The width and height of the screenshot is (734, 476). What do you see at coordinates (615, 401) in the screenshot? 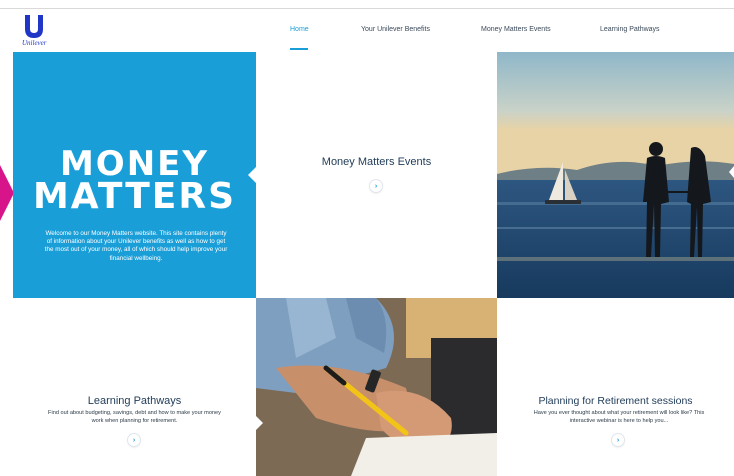
I see `retirement-heading: Planning for Retirement sessions` at bounding box center [615, 401].